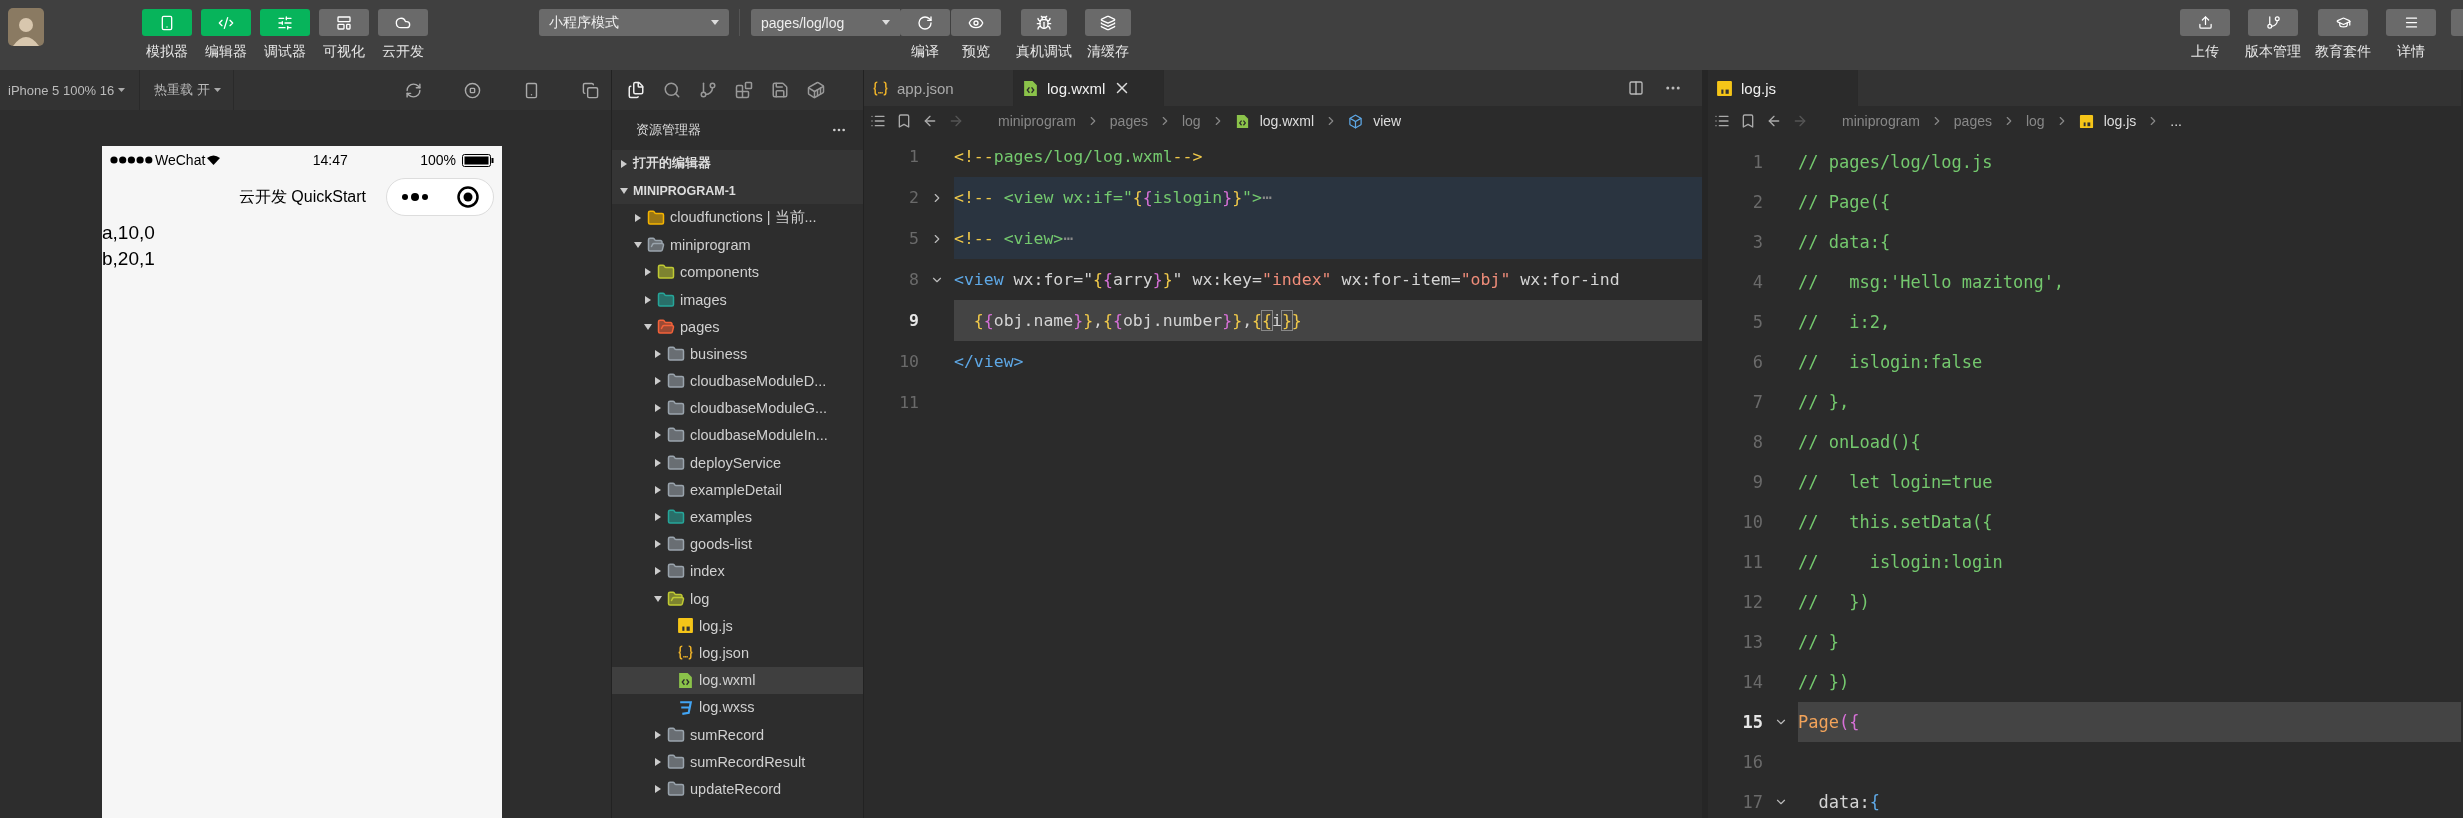  Describe the element at coordinates (816, 90) in the screenshot. I see `container-icon` at that location.